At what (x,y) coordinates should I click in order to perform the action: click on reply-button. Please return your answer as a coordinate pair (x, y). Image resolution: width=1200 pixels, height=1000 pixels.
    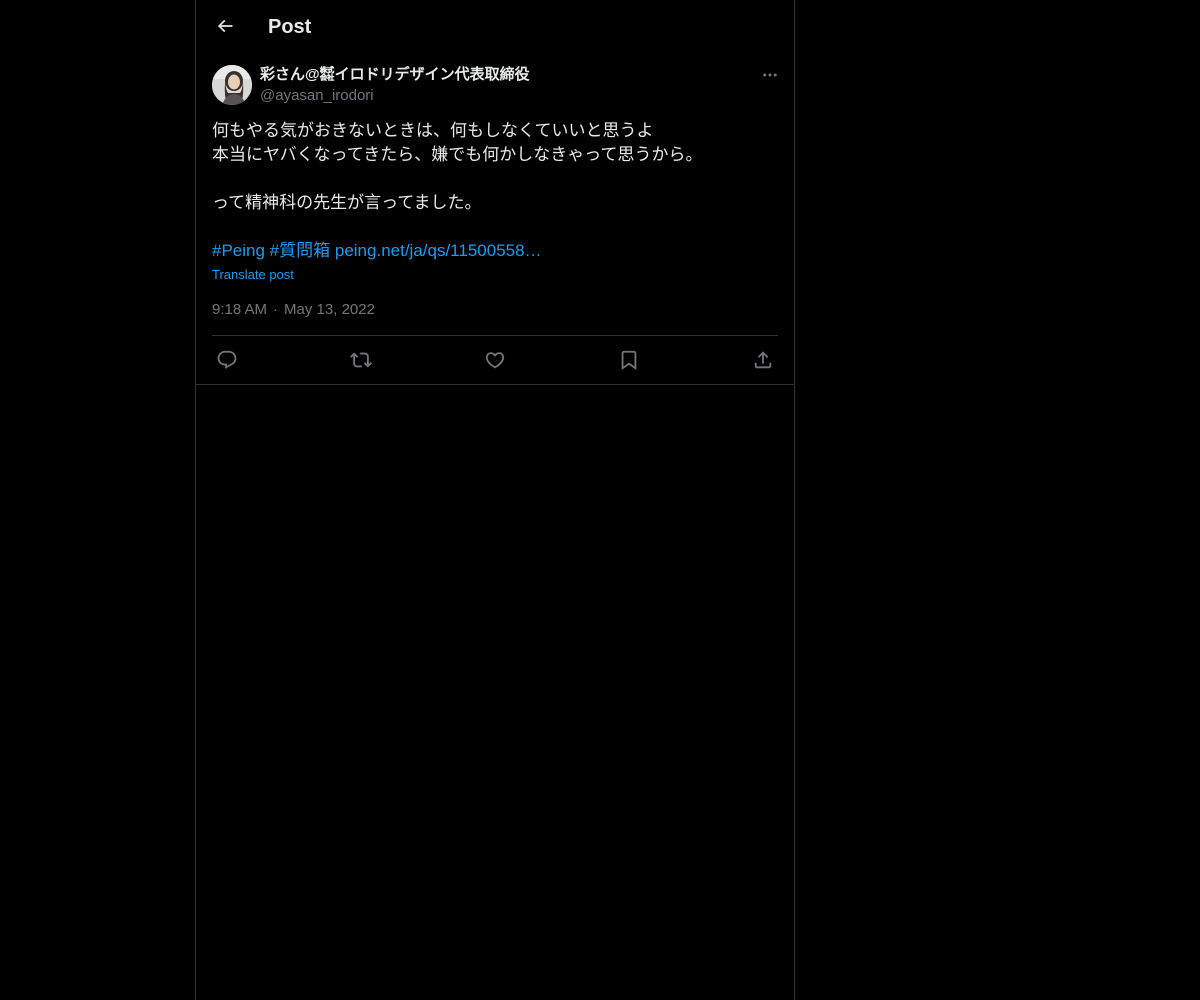
    Looking at the image, I should click on (227, 360).